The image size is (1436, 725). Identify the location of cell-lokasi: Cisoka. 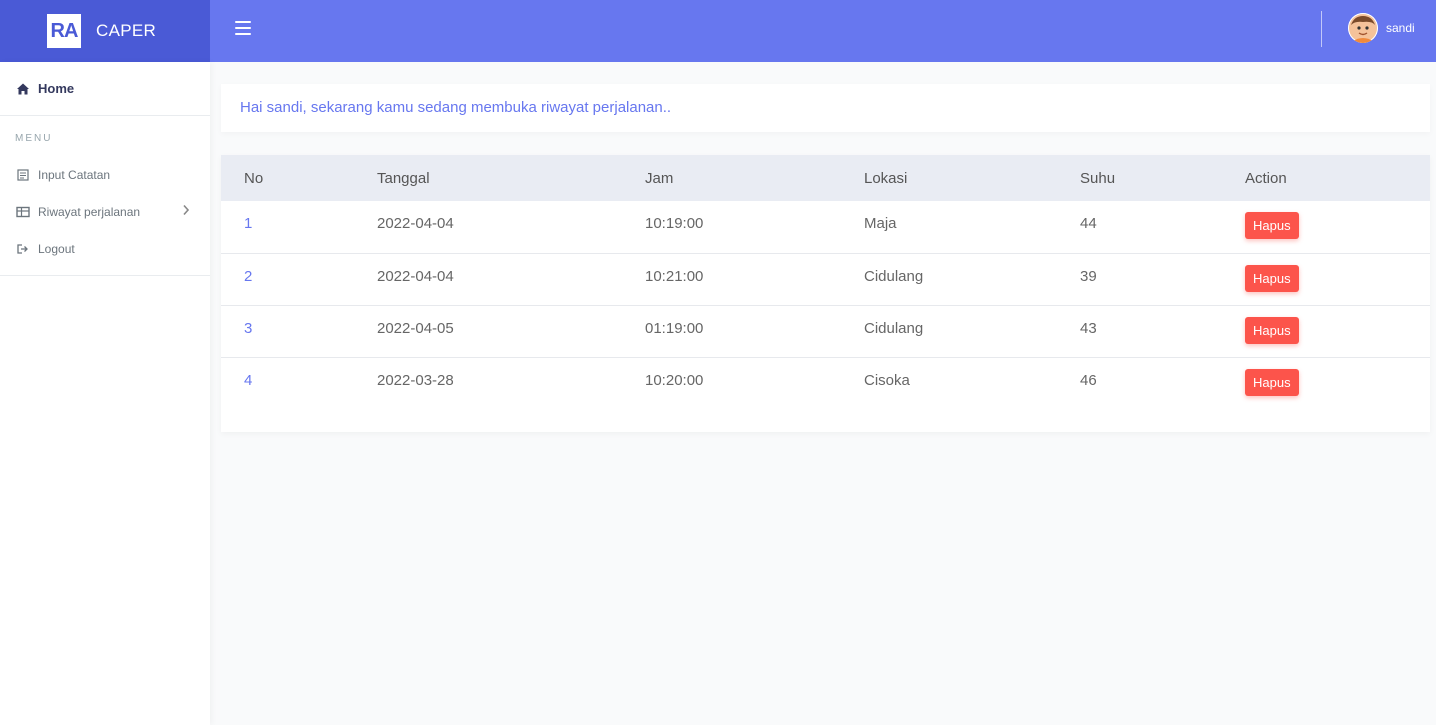
(887, 380).